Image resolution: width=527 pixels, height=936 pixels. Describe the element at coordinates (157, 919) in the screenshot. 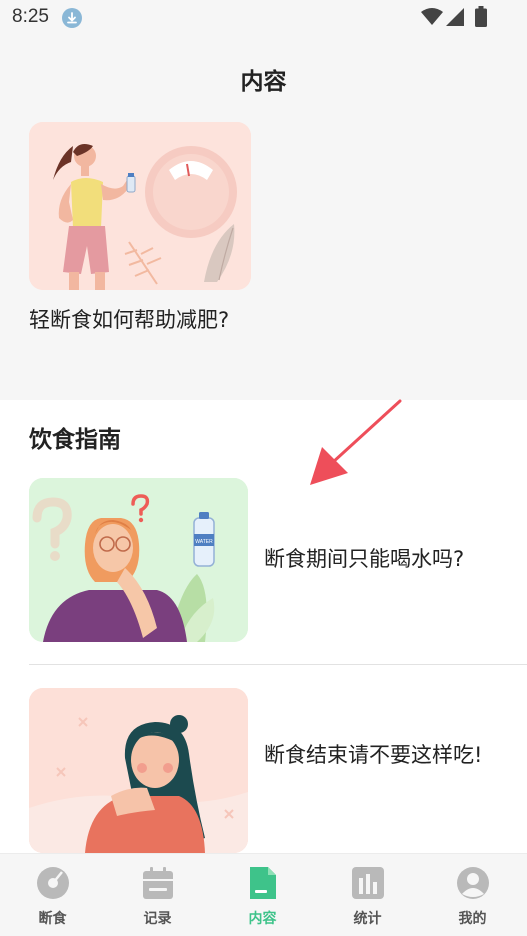

I see `tab-label: 记录` at that location.